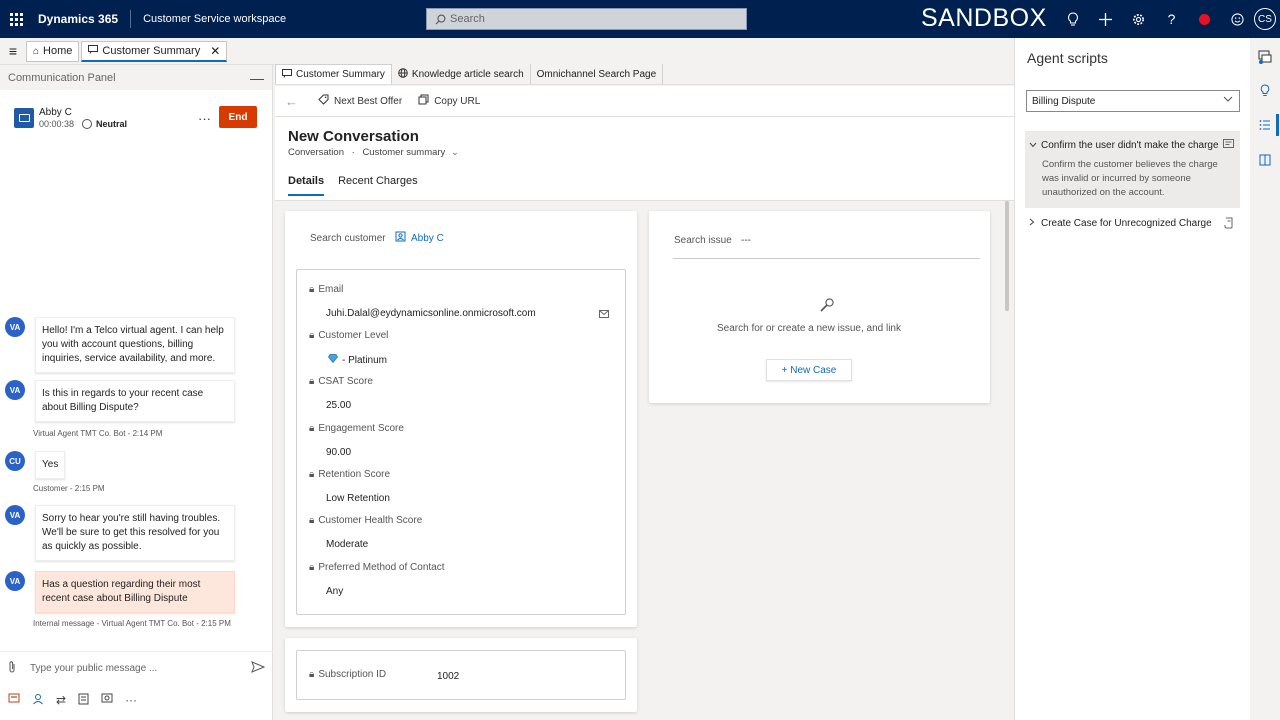  I want to click on script-step-title: Create Case for Unrecognized Charge, so click(1126, 223).